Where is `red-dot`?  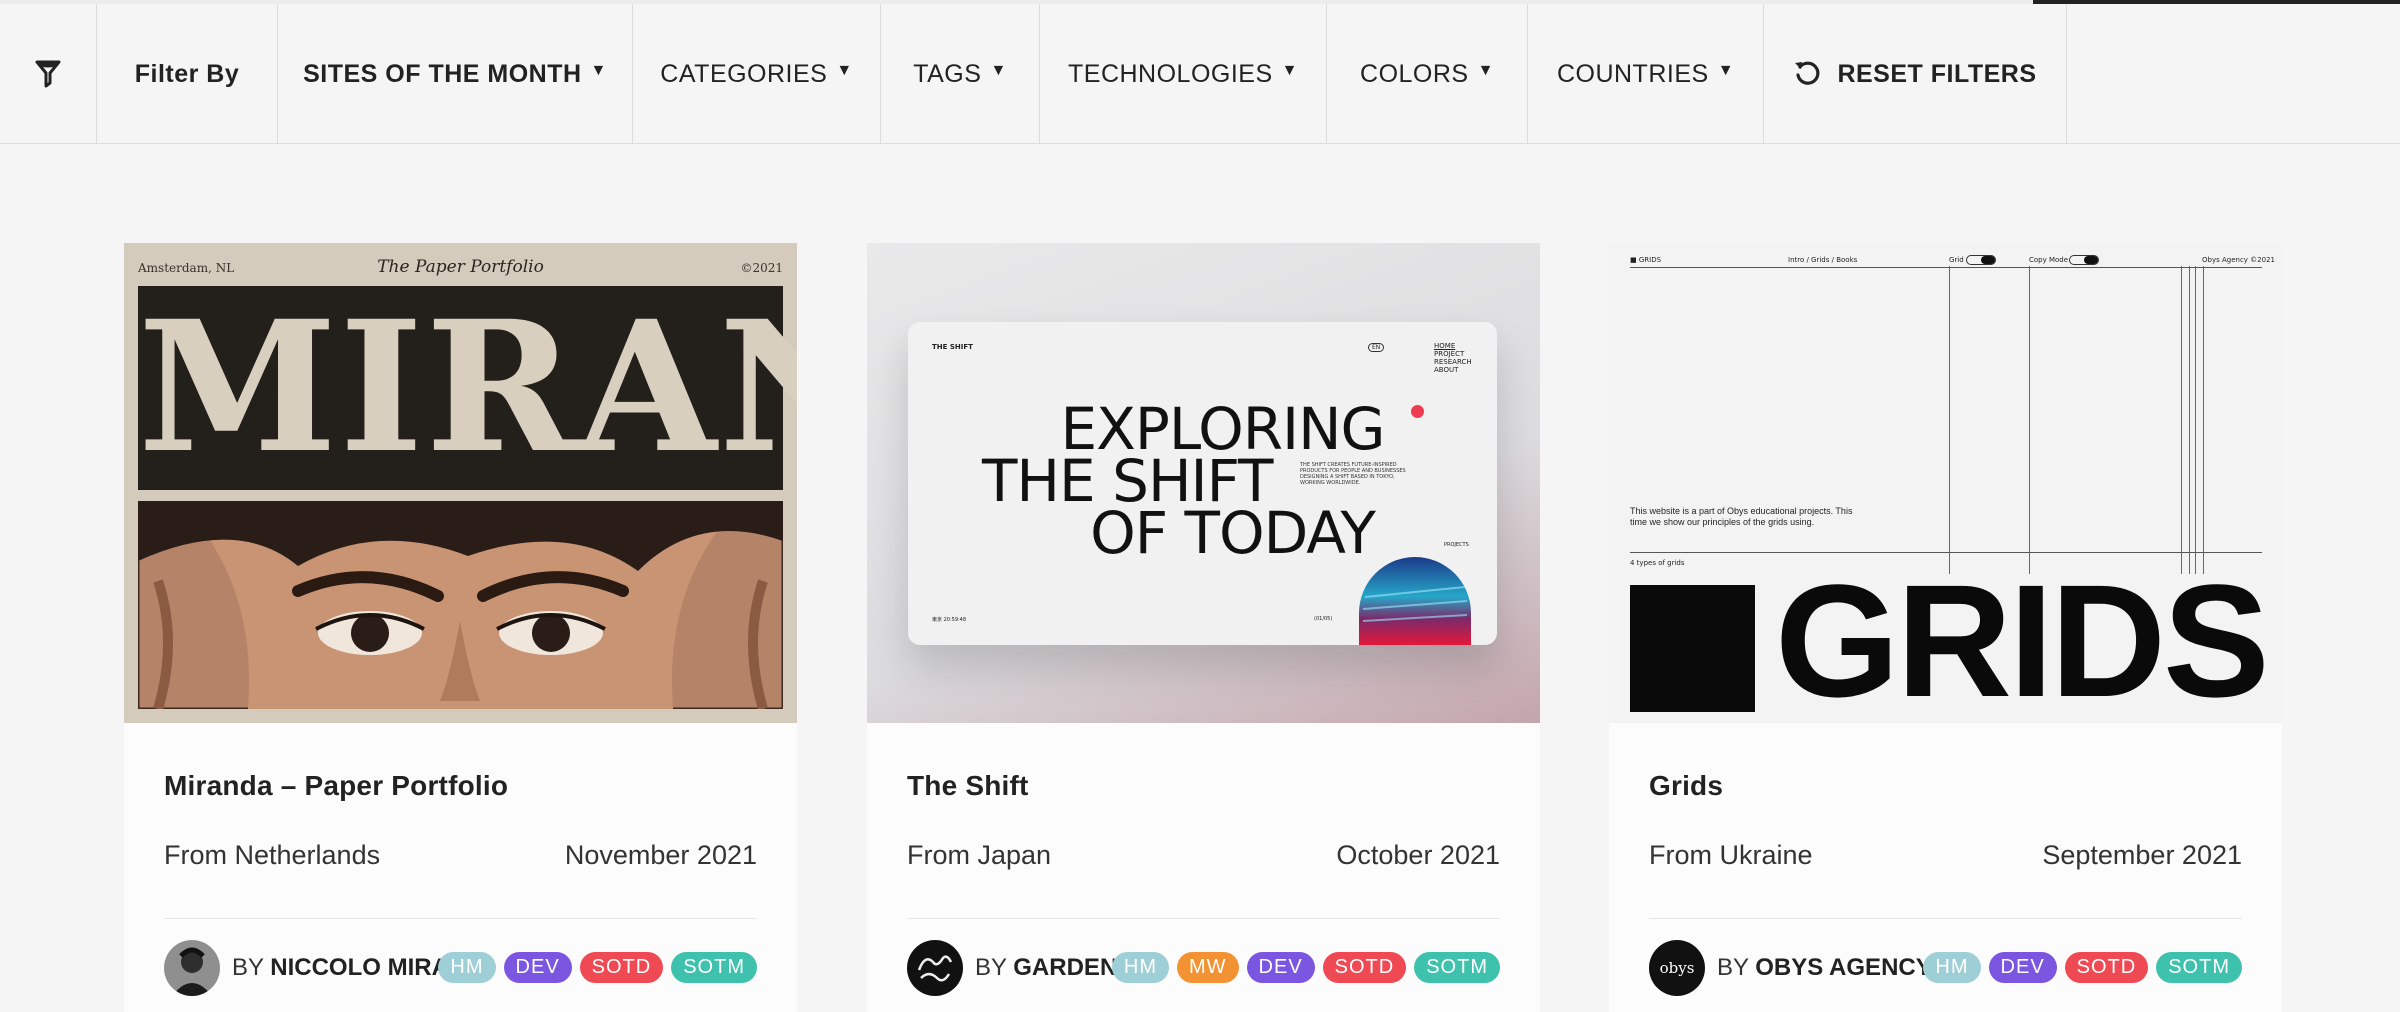
red-dot is located at coordinates (1417, 411).